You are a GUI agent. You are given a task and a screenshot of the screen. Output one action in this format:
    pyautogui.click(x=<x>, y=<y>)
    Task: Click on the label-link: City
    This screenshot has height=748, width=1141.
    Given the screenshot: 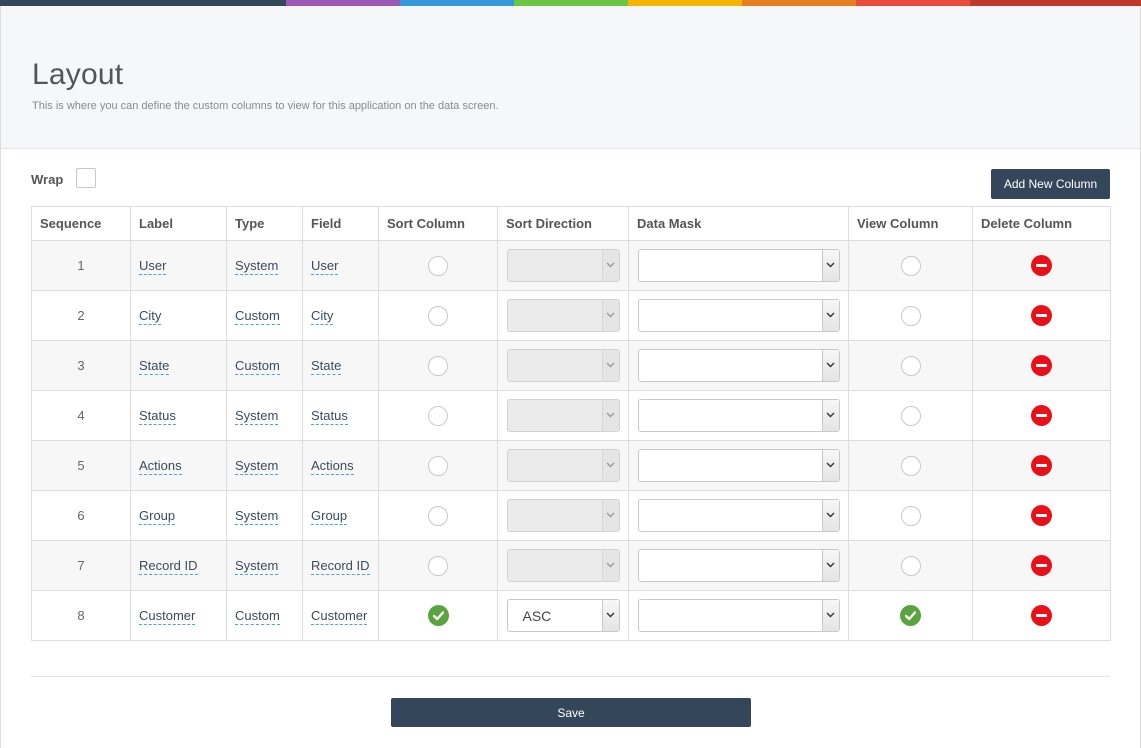 What is the action you would take?
    pyautogui.click(x=150, y=316)
    